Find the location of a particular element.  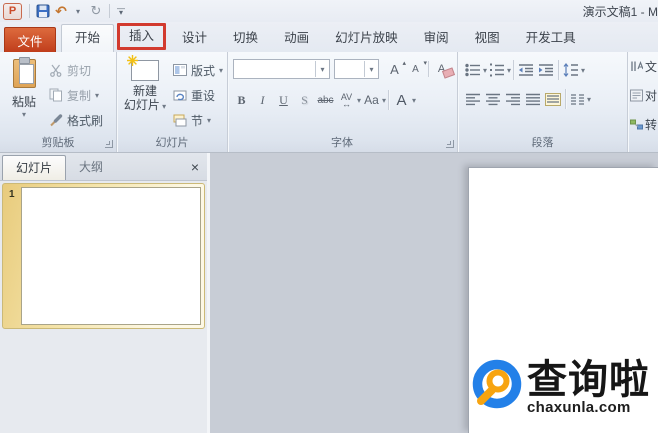

section-button: 节 ▾ is located at coordinates (192, 120).